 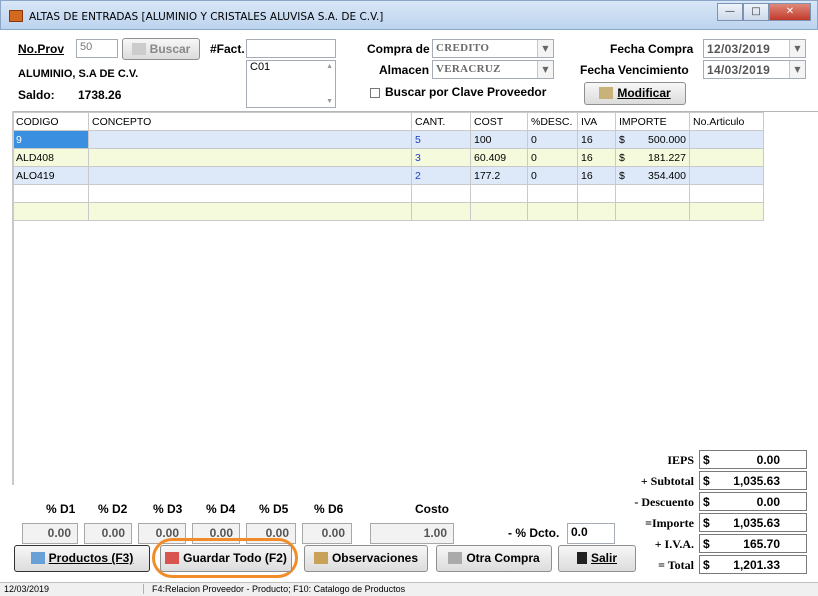 I want to click on close-icon: ✕, so click(x=790, y=12).